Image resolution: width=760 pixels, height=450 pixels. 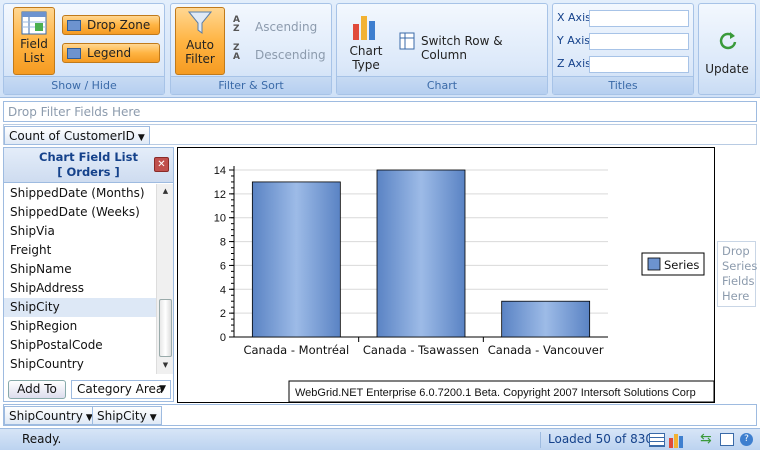 What do you see at coordinates (80, 231) in the screenshot?
I see `field-item: ShipVia` at bounding box center [80, 231].